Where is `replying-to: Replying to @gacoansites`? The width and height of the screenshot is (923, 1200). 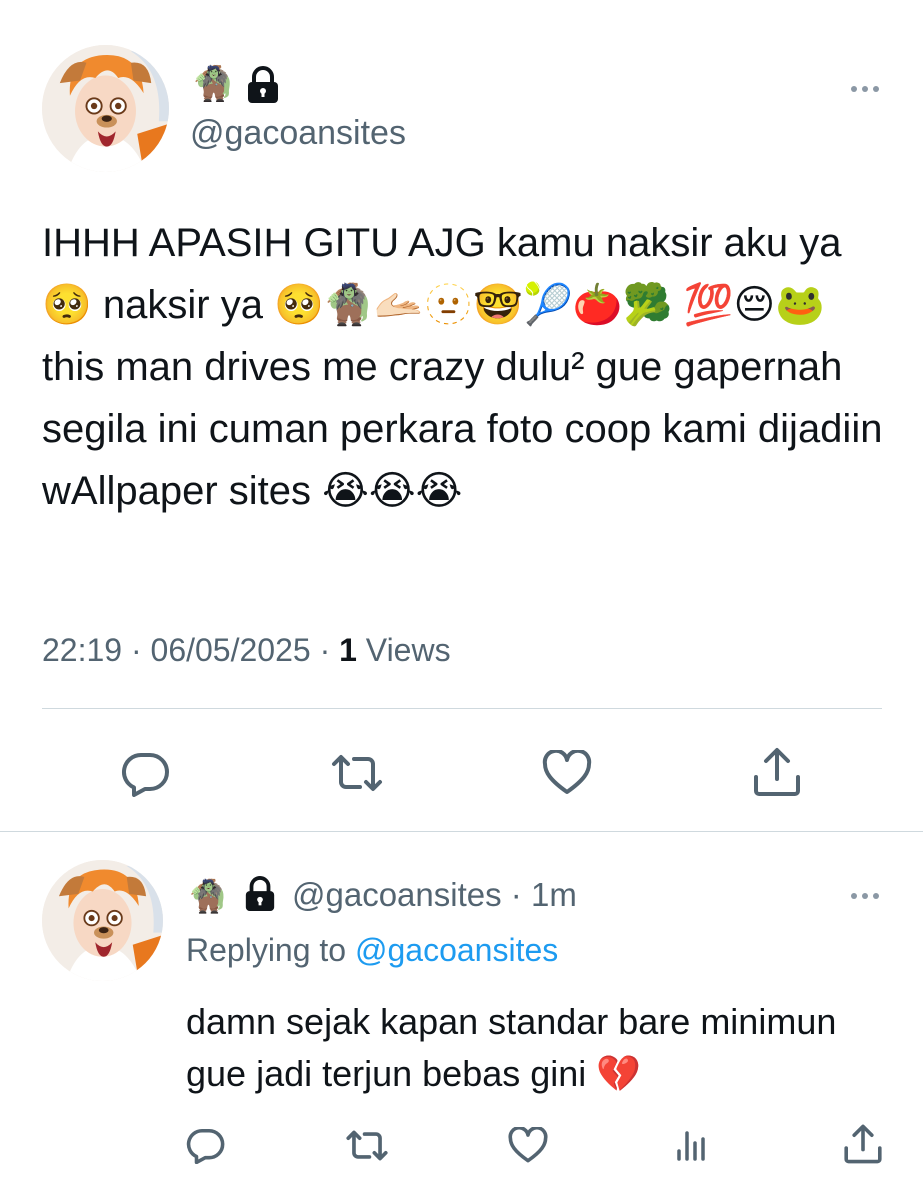 replying-to: Replying to @gacoansites is located at coordinates (372, 950).